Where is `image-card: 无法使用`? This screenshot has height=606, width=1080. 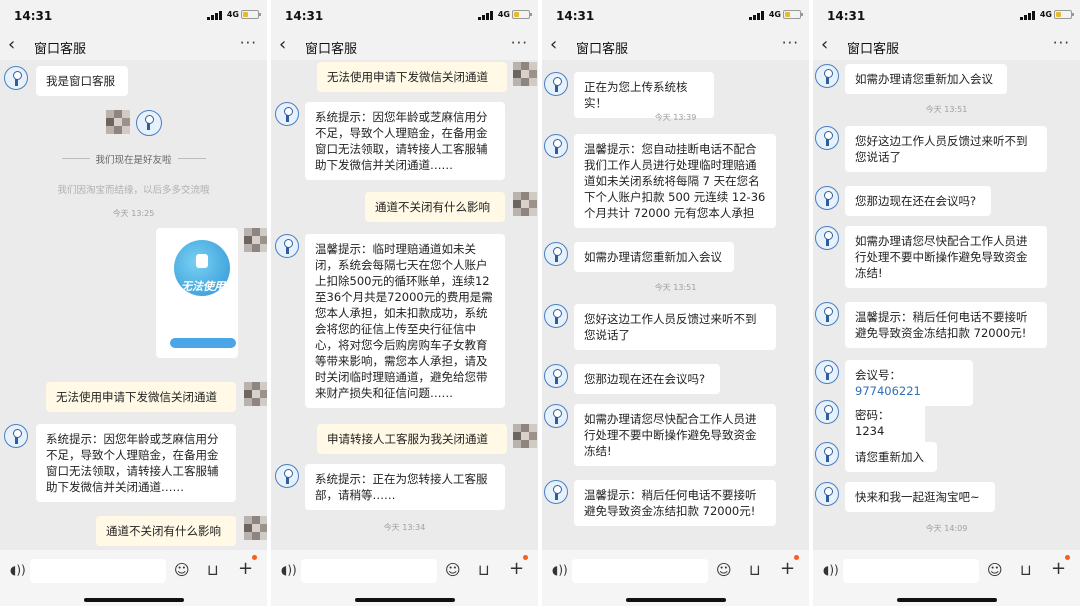 image-card: 无法使用 is located at coordinates (197, 293).